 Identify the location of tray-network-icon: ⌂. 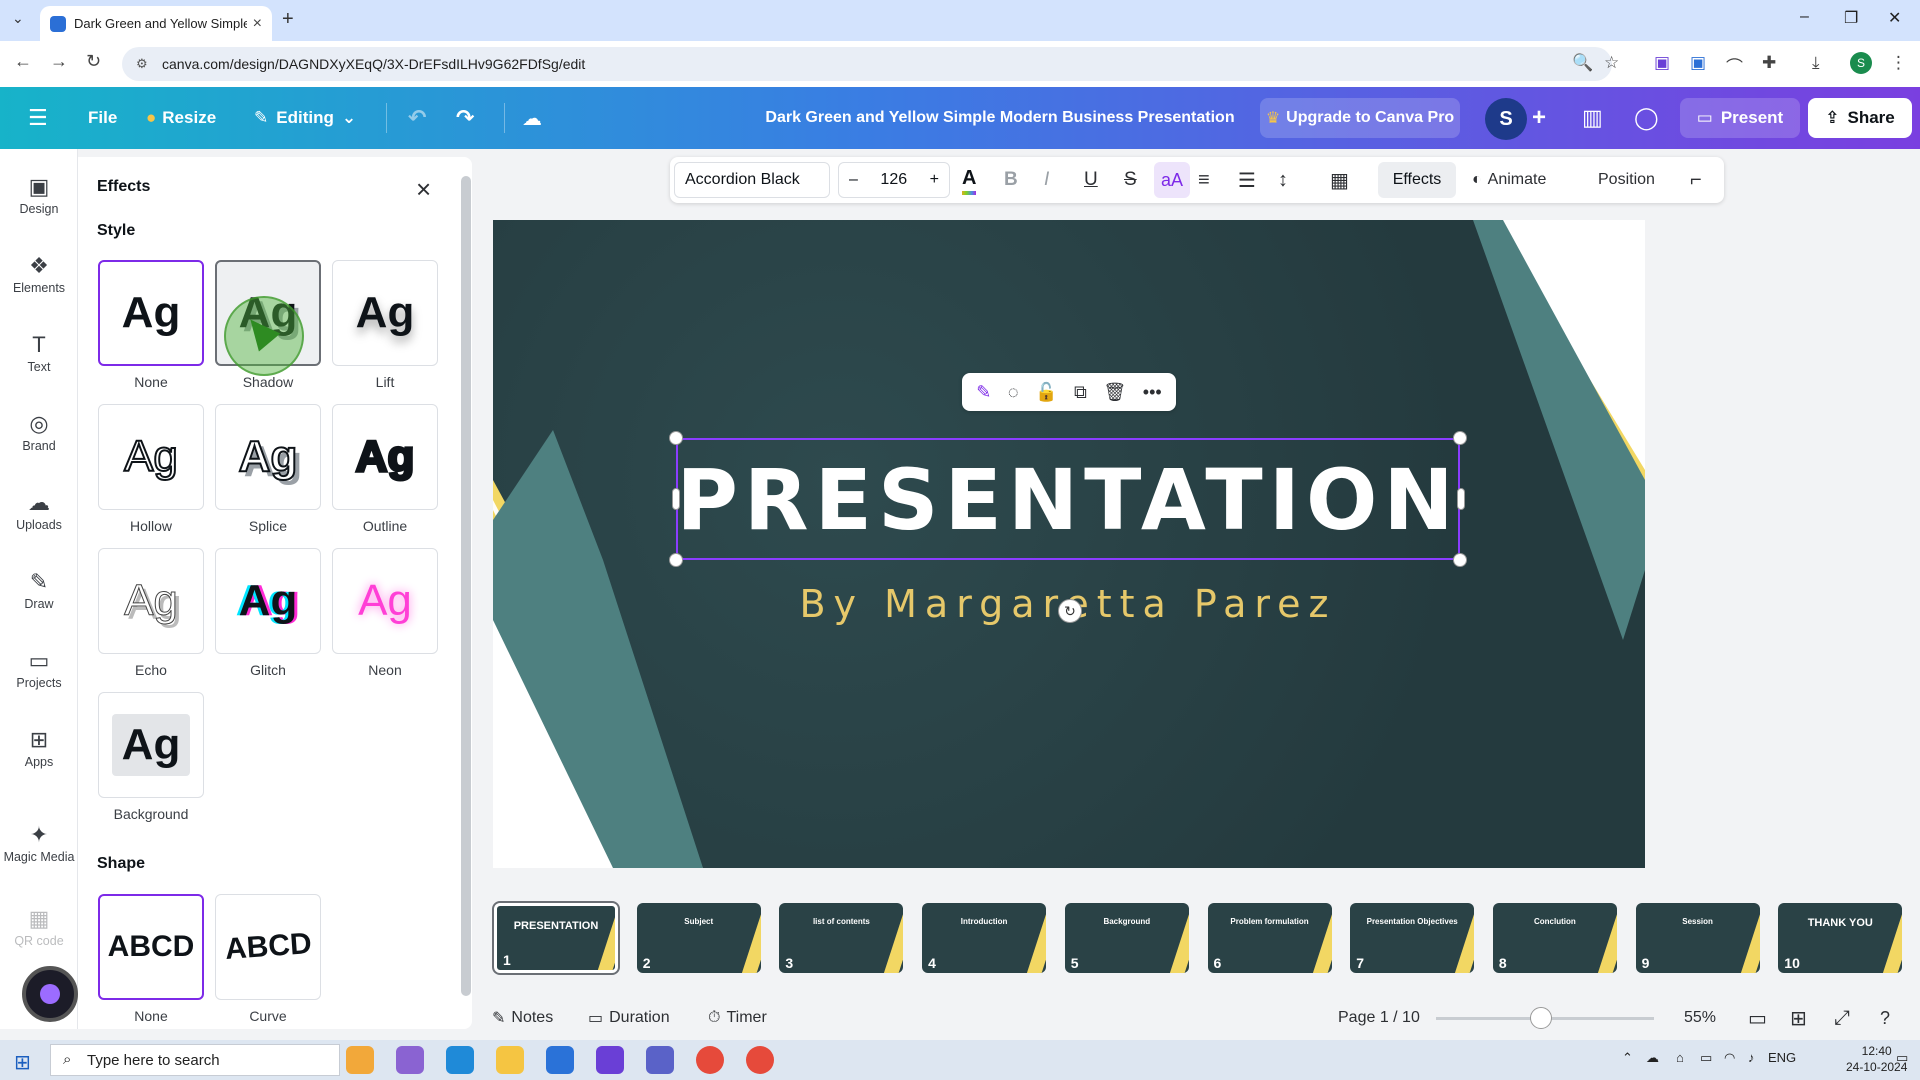
(1680, 1057).